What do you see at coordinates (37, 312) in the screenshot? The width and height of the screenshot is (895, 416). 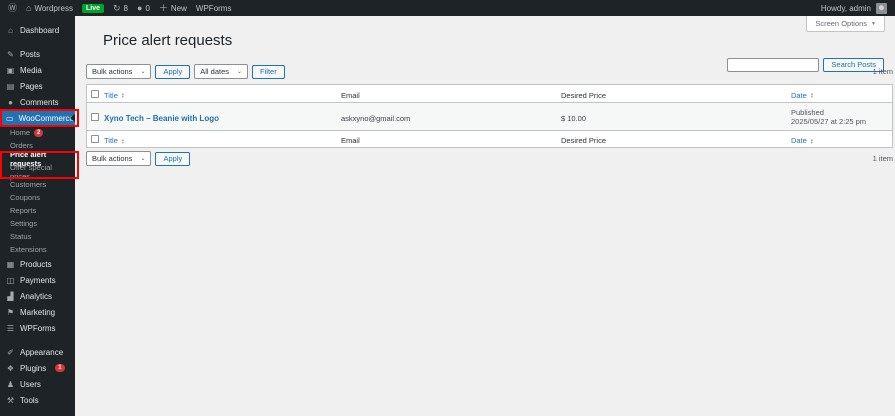 I see `sidebar-item-marketing: ⚑ Marketing` at bounding box center [37, 312].